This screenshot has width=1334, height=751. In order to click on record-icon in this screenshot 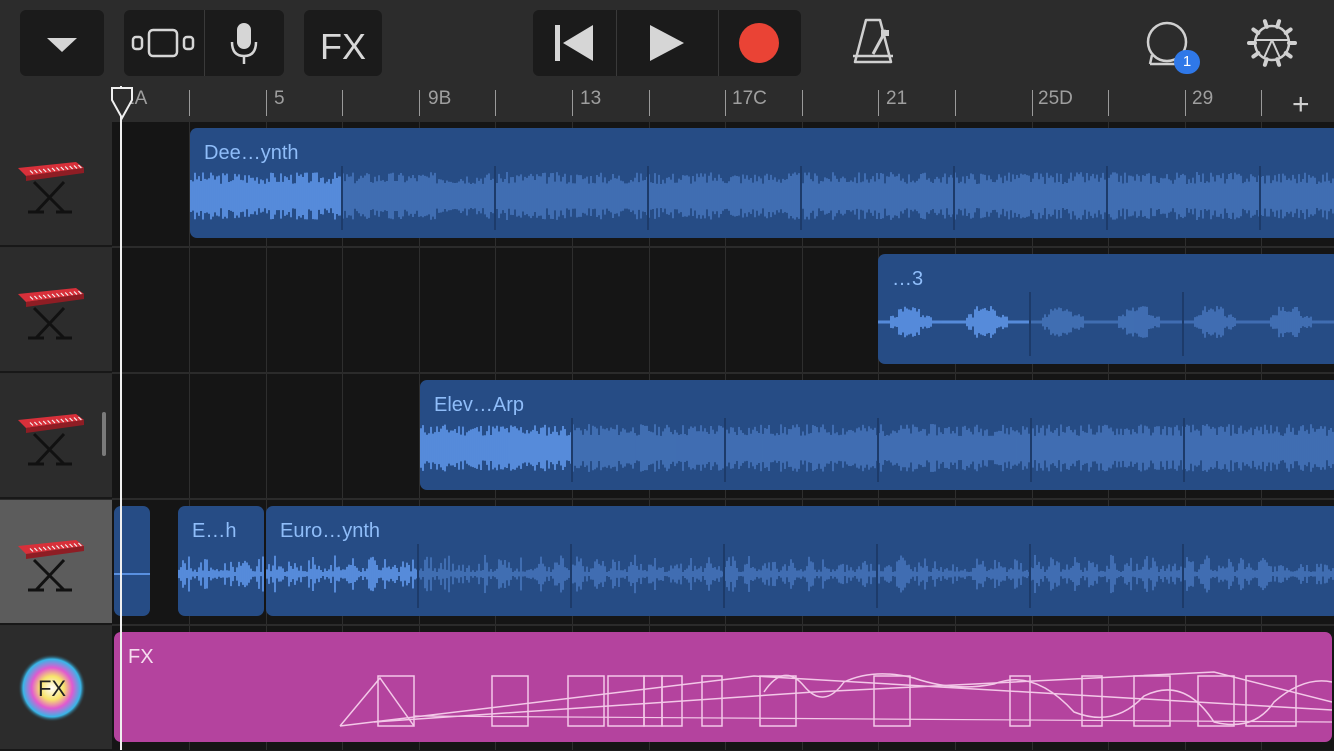, I will do `click(759, 43)`.